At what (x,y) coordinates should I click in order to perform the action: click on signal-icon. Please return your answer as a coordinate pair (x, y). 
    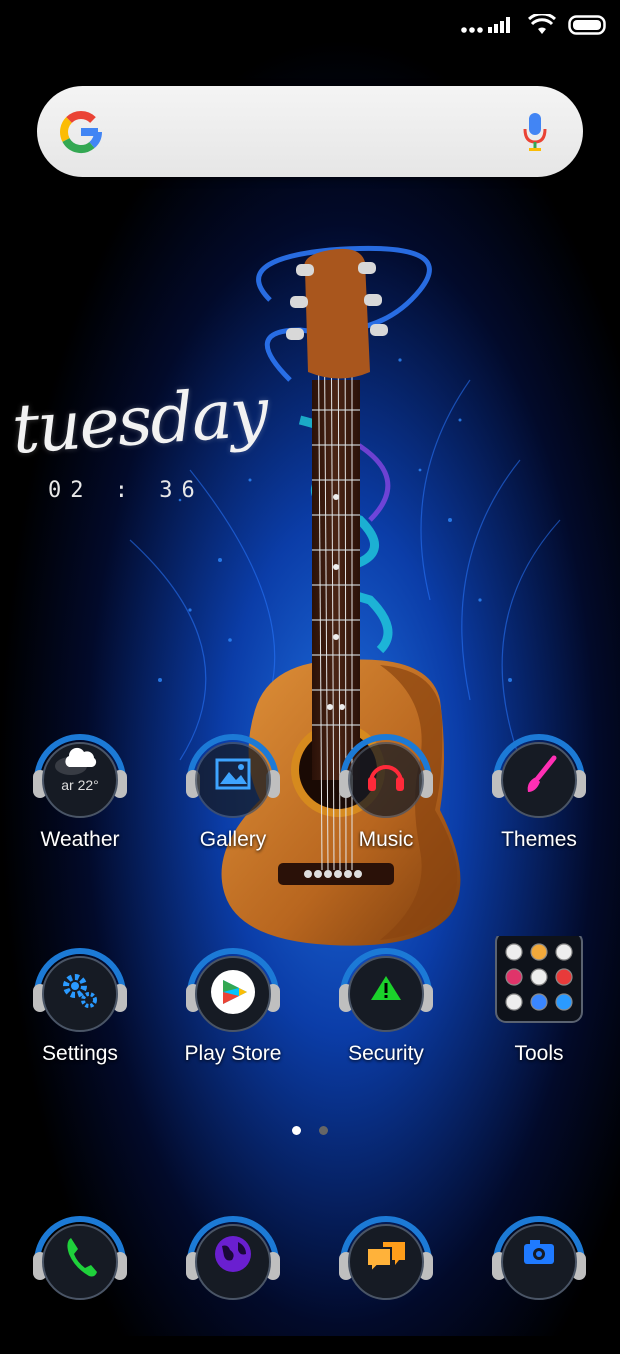
    Looking at the image, I should click on (485, 25).